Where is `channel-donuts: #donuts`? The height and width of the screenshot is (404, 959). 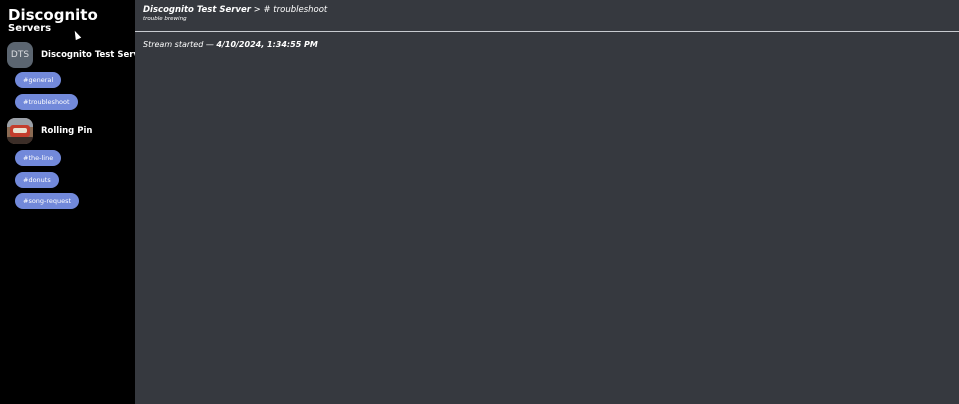
channel-donuts: #donuts is located at coordinates (37, 180).